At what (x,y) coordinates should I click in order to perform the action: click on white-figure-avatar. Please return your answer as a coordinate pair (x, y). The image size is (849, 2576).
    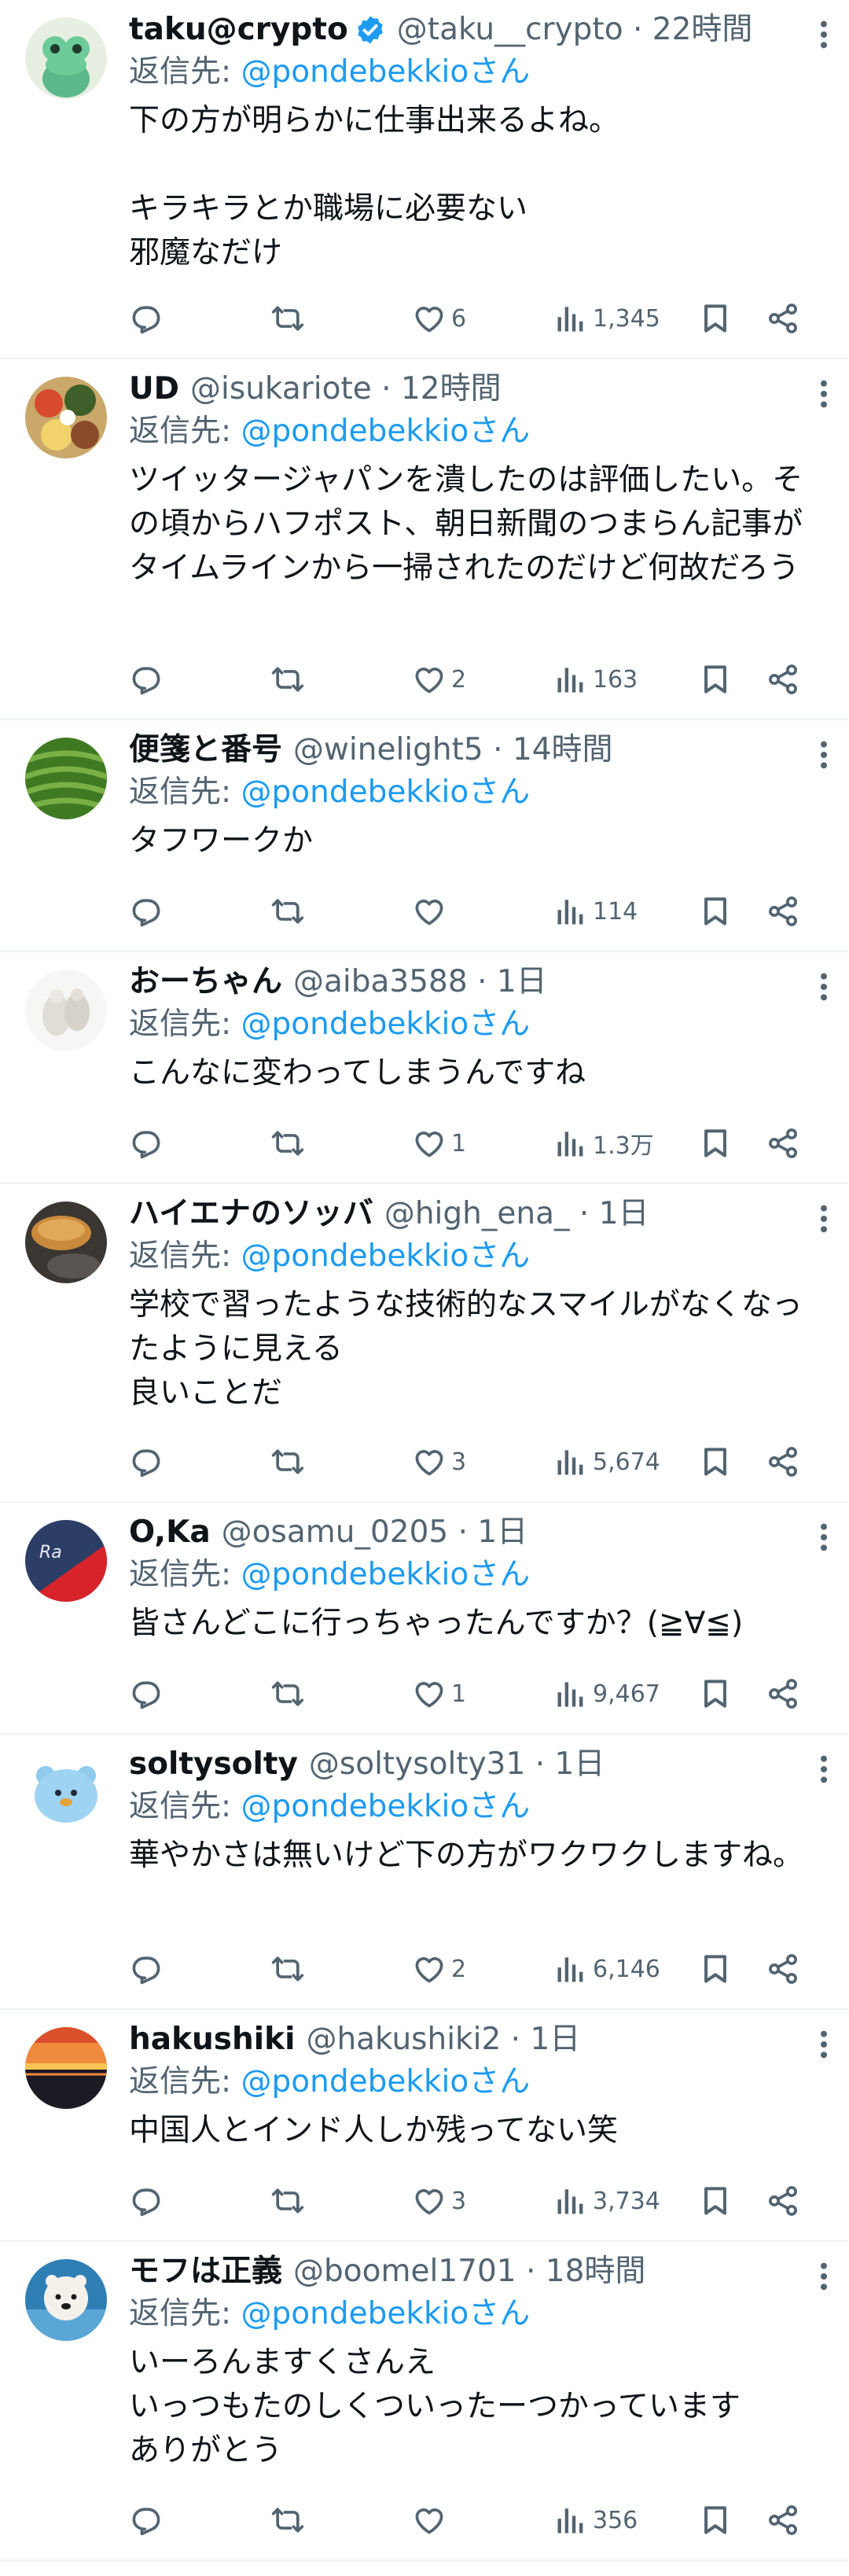
    Looking at the image, I should click on (66, 1011).